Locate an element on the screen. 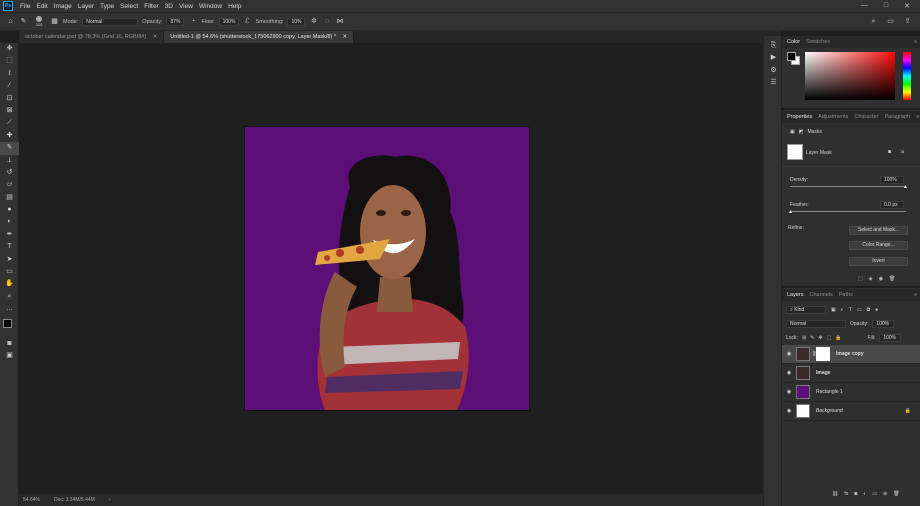 The image size is (920, 506). apply-mask-icon: ◈ is located at coordinates (871, 279).